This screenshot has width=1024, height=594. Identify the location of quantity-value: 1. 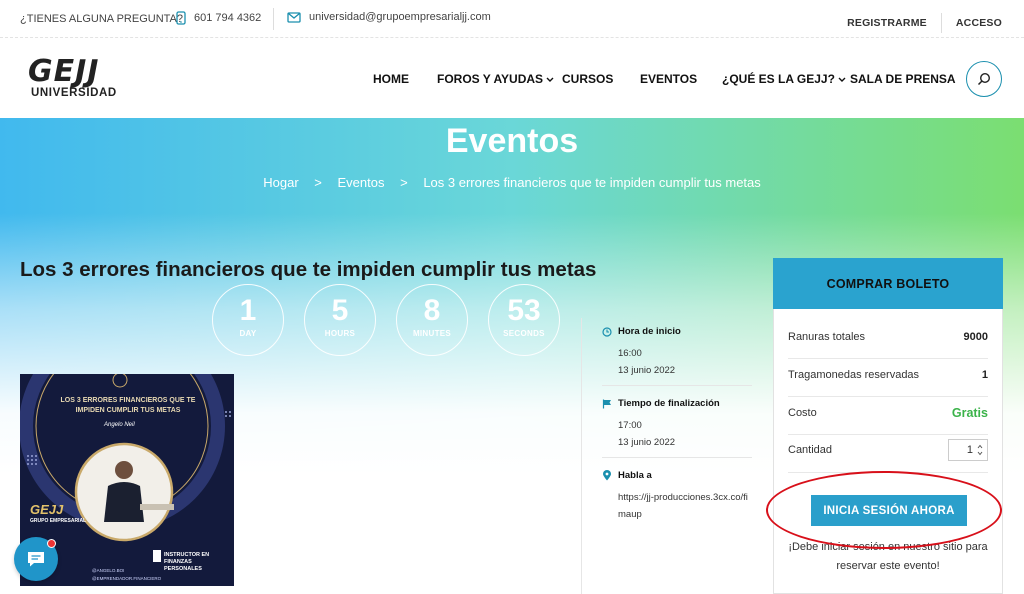
(969, 450).